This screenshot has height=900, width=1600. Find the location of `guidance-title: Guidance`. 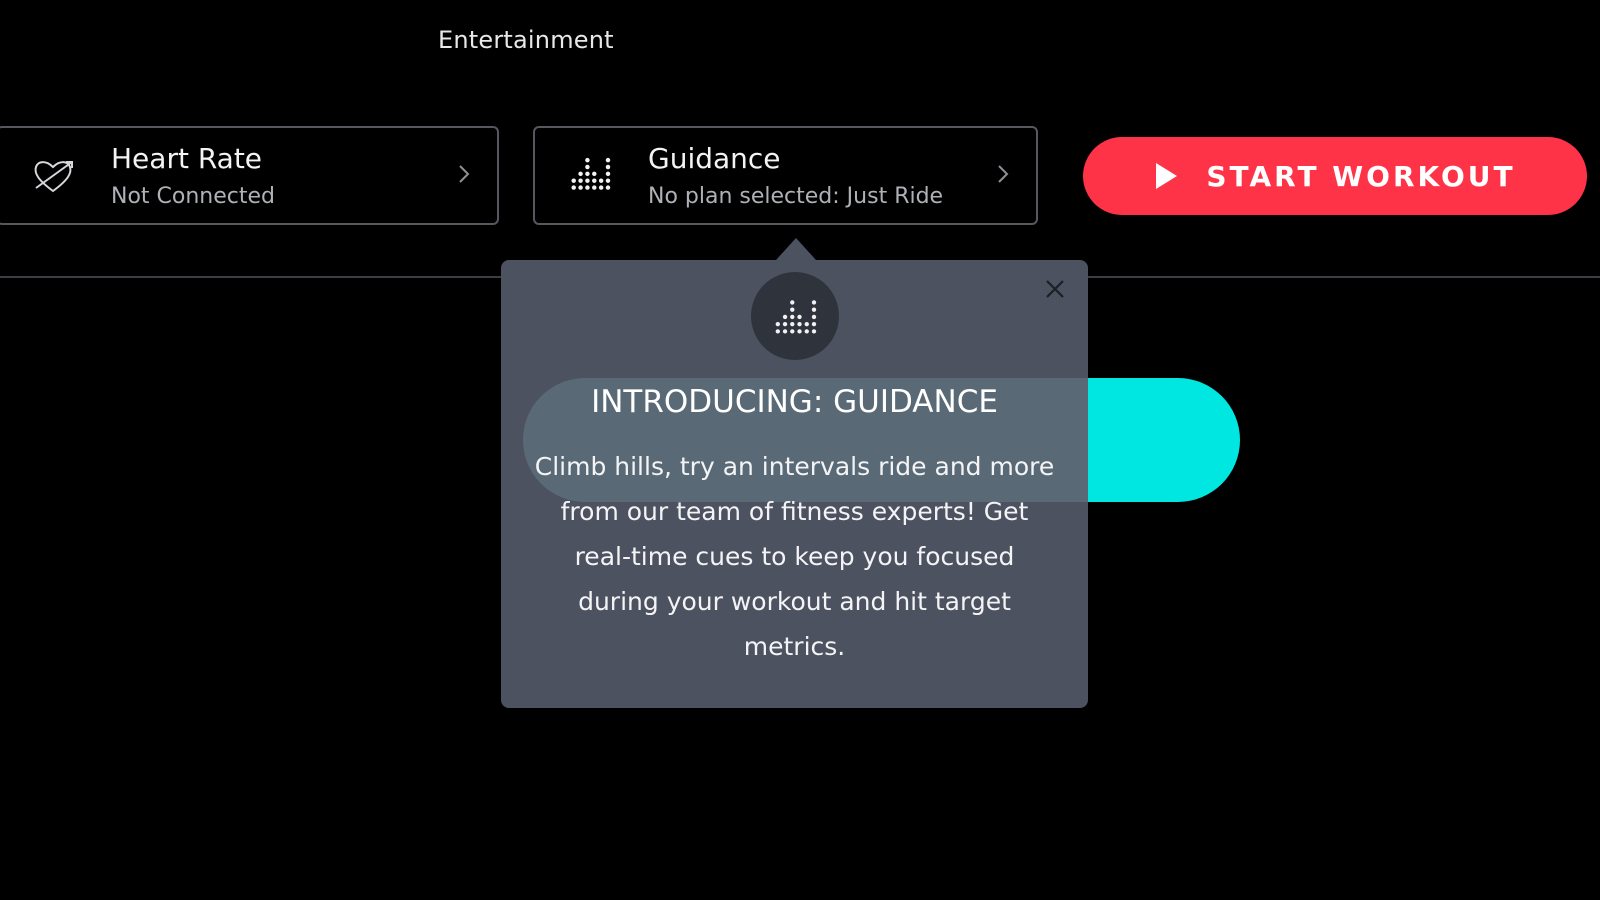

guidance-title: Guidance is located at coordinates (714, 158).